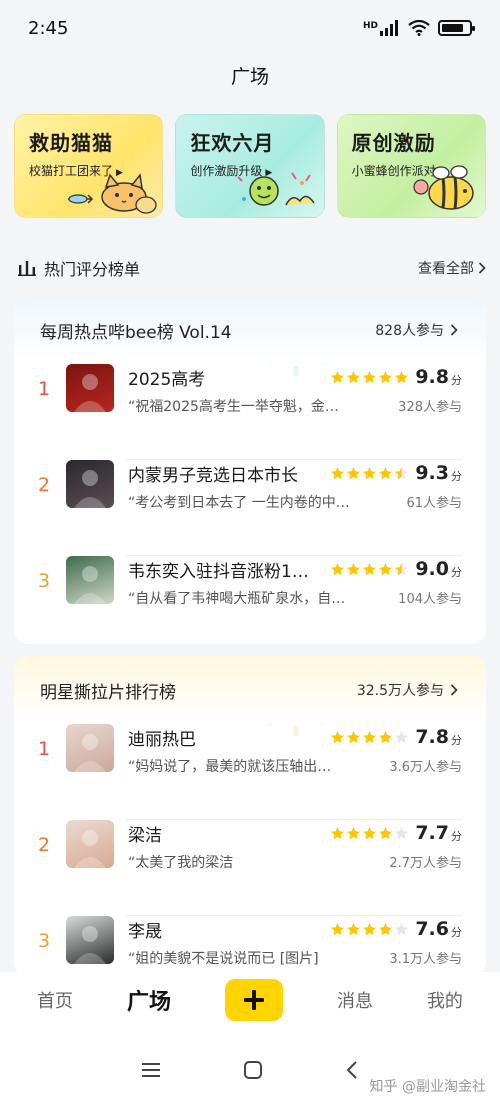 This screenshot has height=1111, width=500. Describe the element at coordinates (295, 946) in the screenshot. I see `item-body: 李晟 7.6 分 “姐的美貌不是说说而已 [图片] 3.1万人参与` at that location.